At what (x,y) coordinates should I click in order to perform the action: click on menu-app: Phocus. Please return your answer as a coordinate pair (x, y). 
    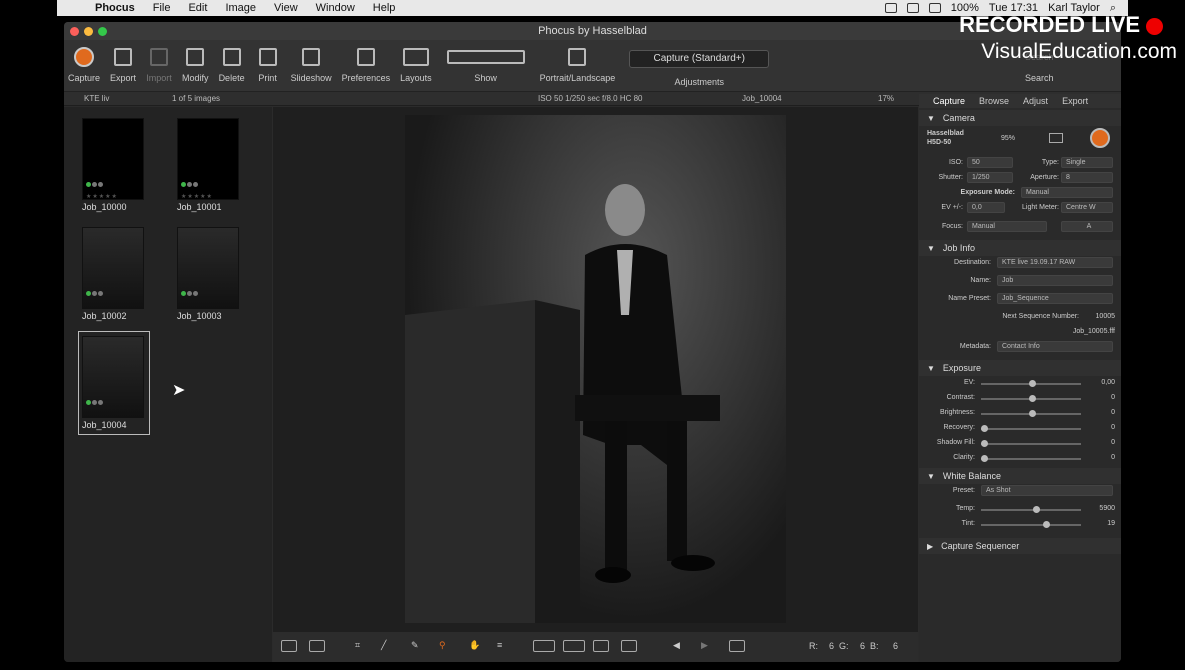
    Looking at the image, I should click on (115, 8).